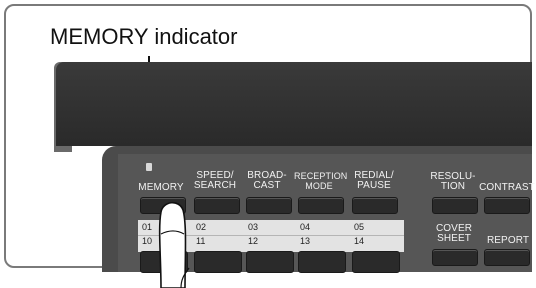 This screenshot has height=288, width=536. What do you see at coordinates (454, 233) in the screenshot?
I see `label-cover-sheet: COVER SHEET` at bounding box center [454, 233].